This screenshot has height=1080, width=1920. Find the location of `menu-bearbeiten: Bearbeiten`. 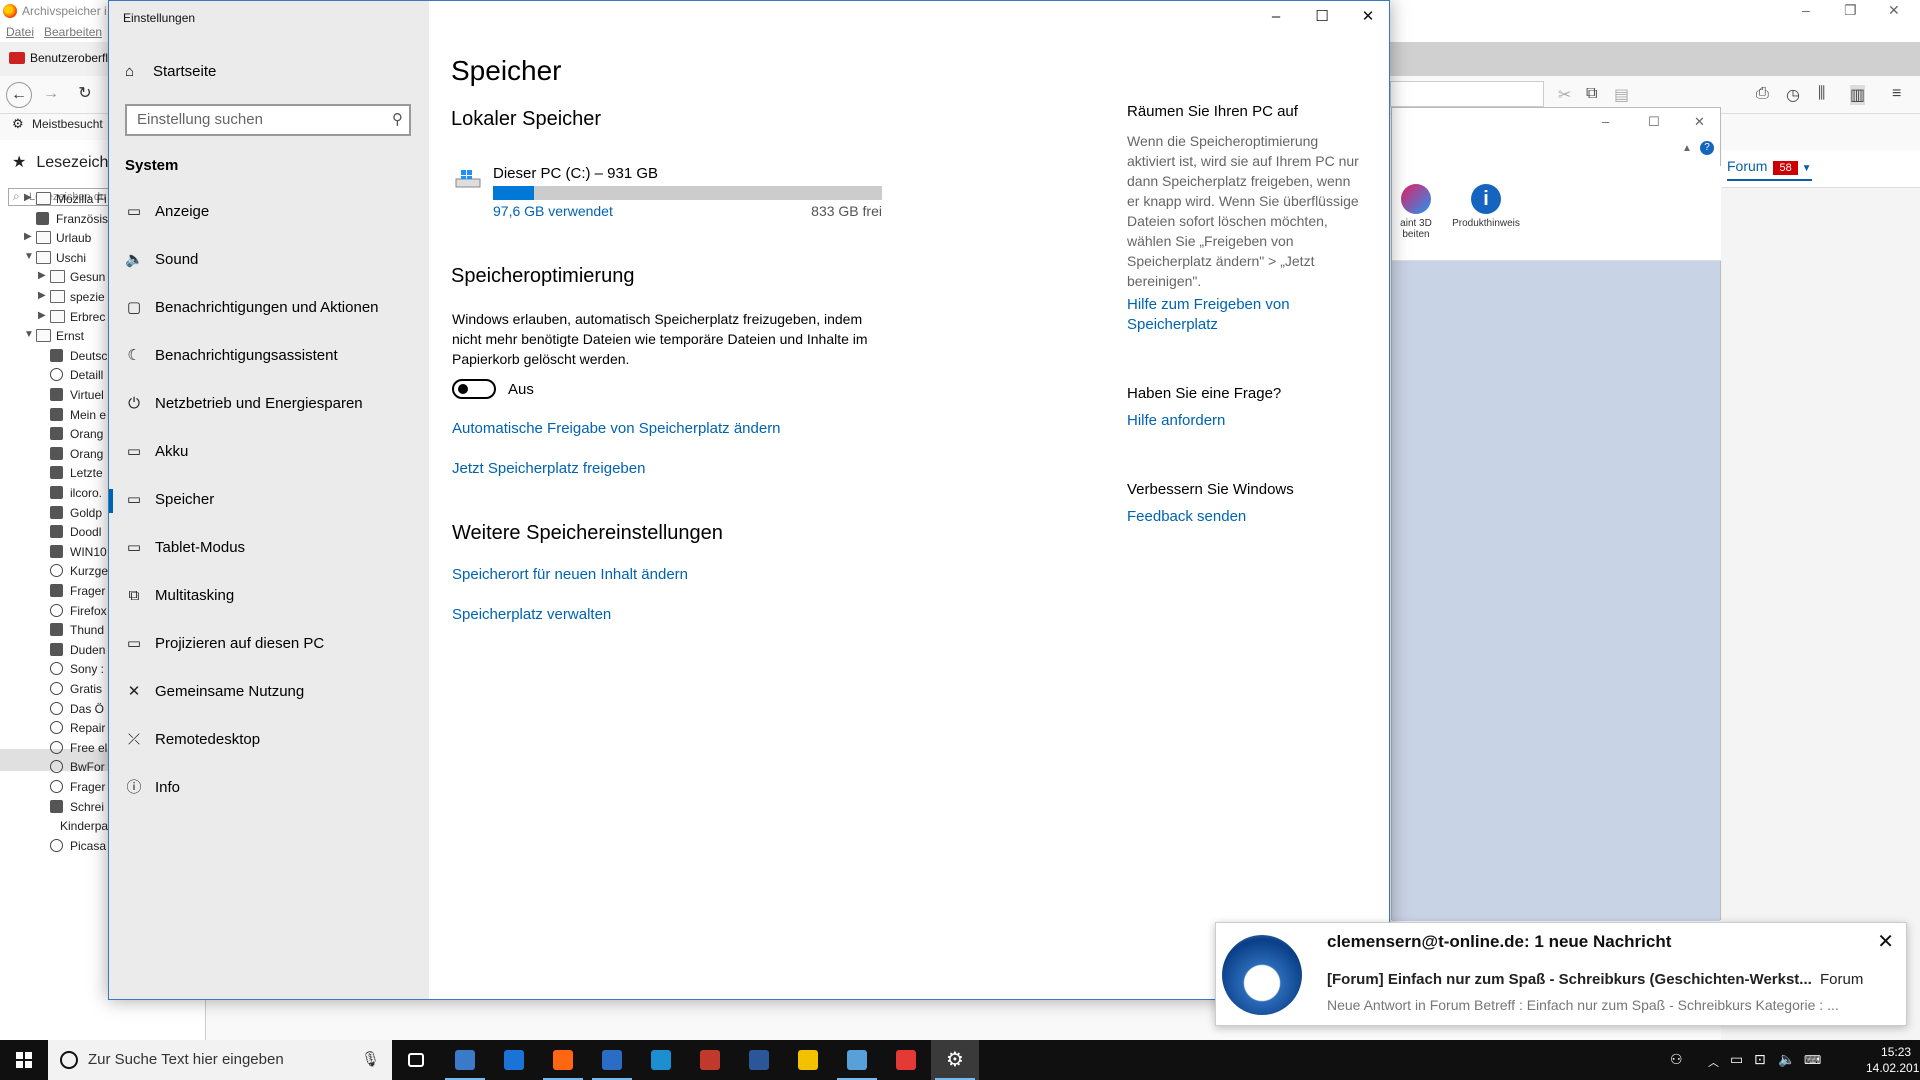

menu-bearbeiten: Bearbeiten is located at coordinates (73, 32).